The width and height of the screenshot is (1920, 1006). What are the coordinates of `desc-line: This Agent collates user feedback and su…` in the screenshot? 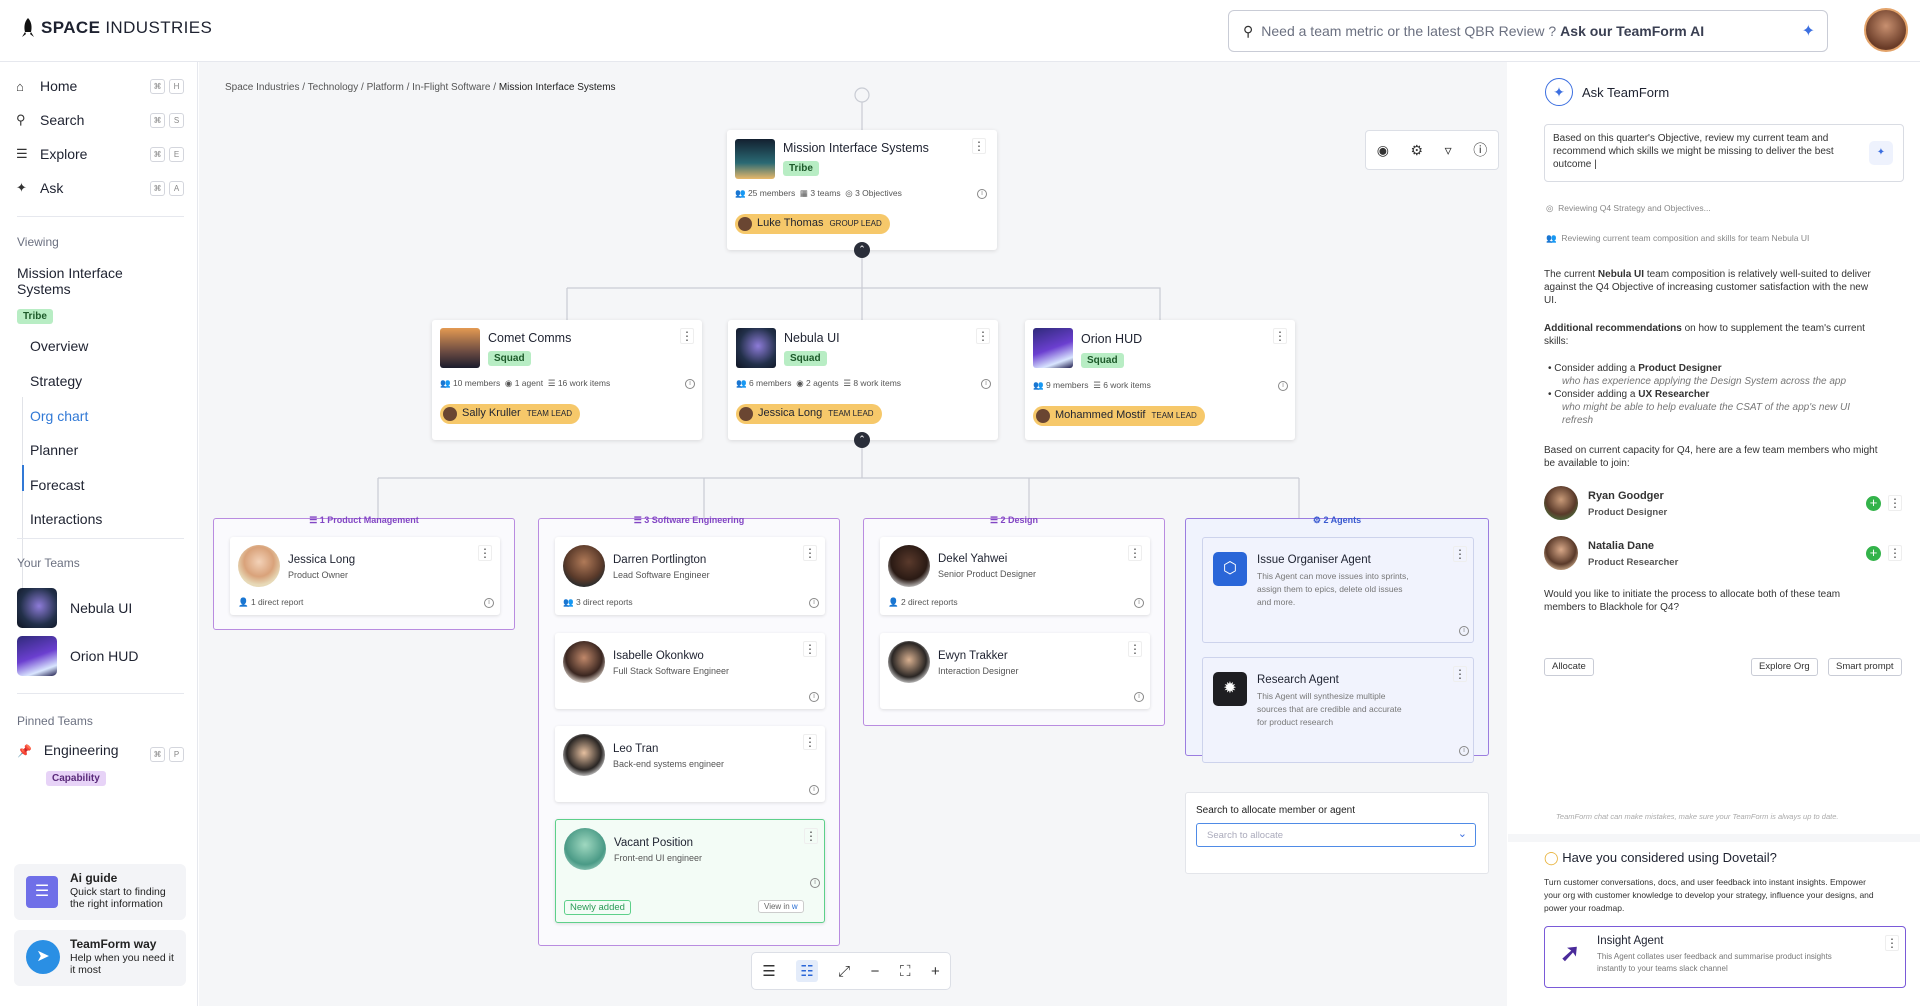 It's located at (1714, 956).